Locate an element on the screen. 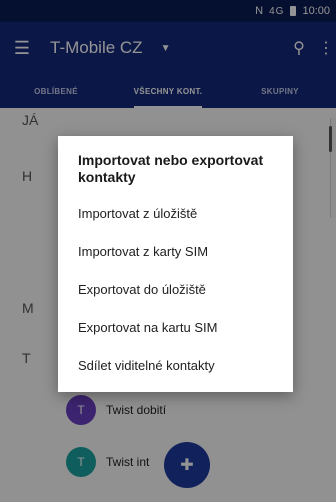 This screenshot has height=502, width=336. dialog-title: Importovat nebo exportovat kontakty is located at coordinates (171, 168).